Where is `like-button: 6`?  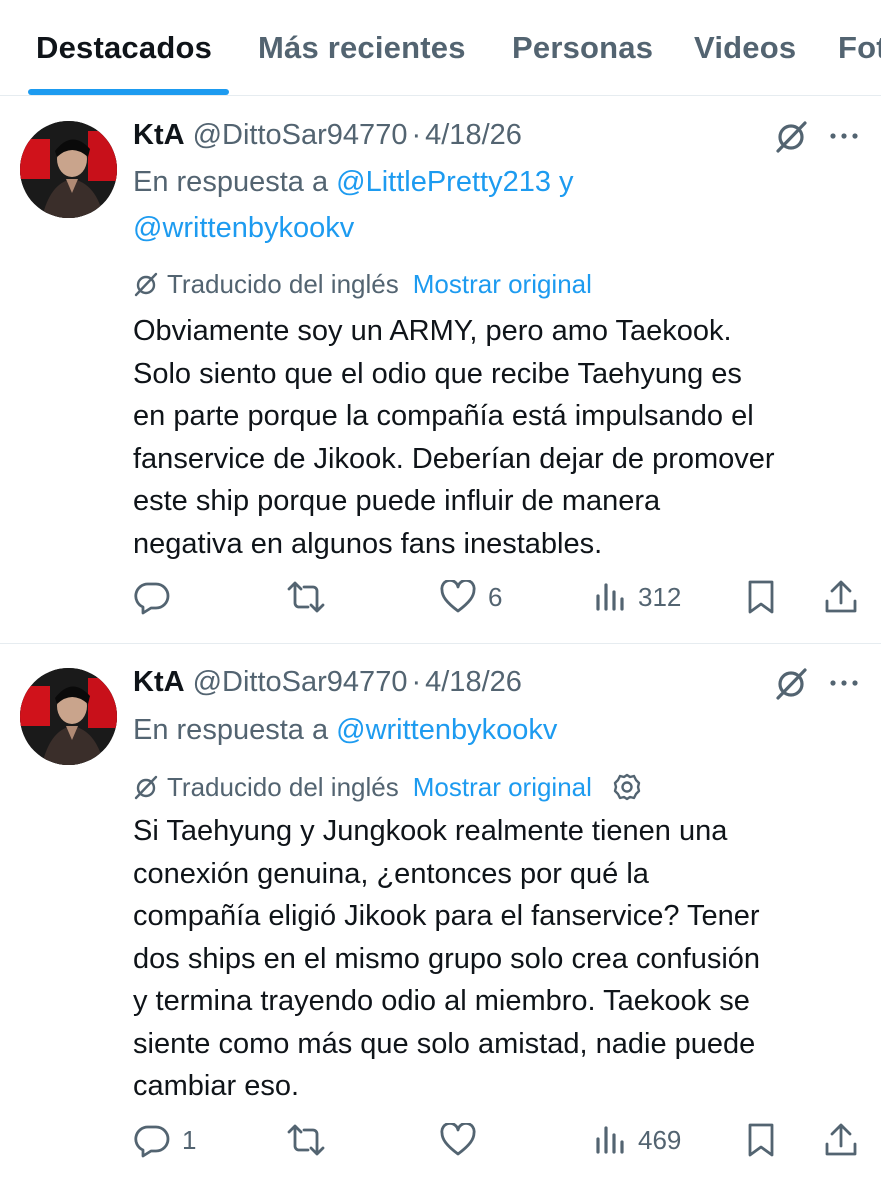
like-button: 6 is located at coordinates (471, 597).